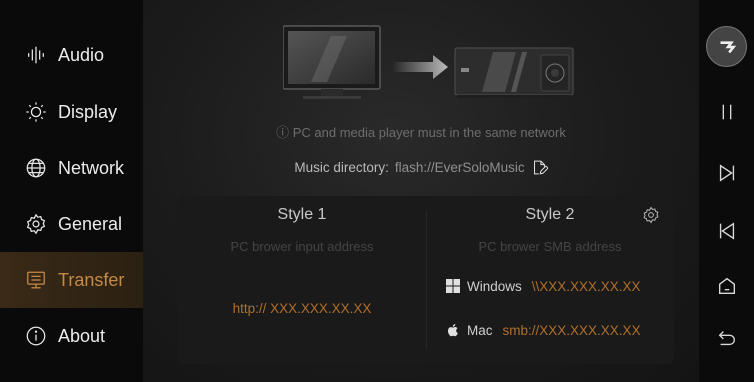 This screenshot has height=382, width=754. What do you see at coordinates (302, 246) in the screenshot?
I see `style1-subtitle: PC brower input address` at bounding box center [302, 246].